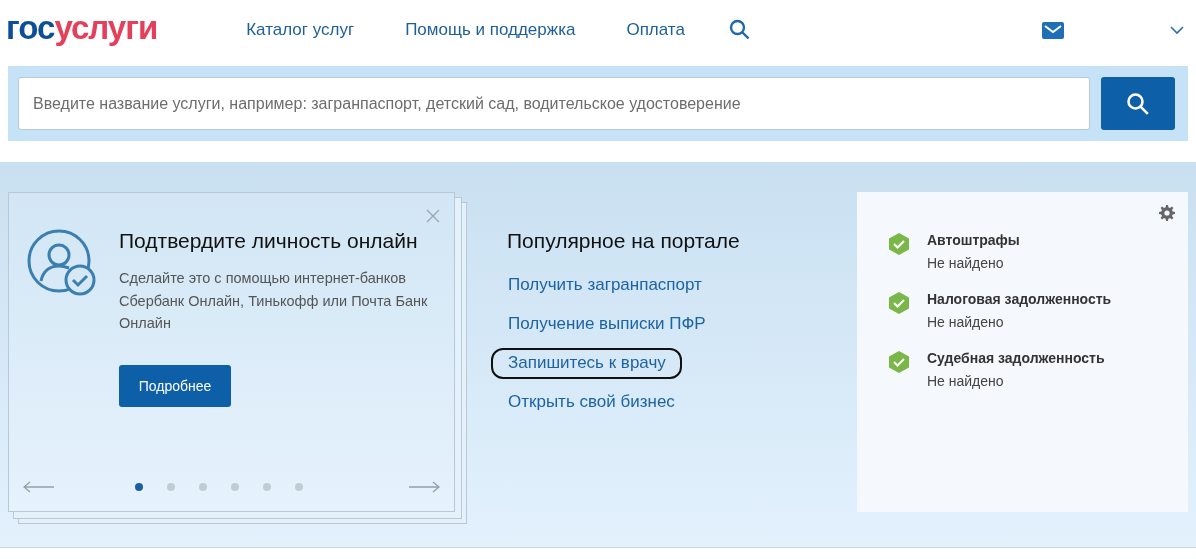 This screenshot has width=1196, height=559. What do you see at coordinates (1016, 358) in the screenshot?
I see `check-title: Судебная задолженность` at bounding box center [1016, 358].